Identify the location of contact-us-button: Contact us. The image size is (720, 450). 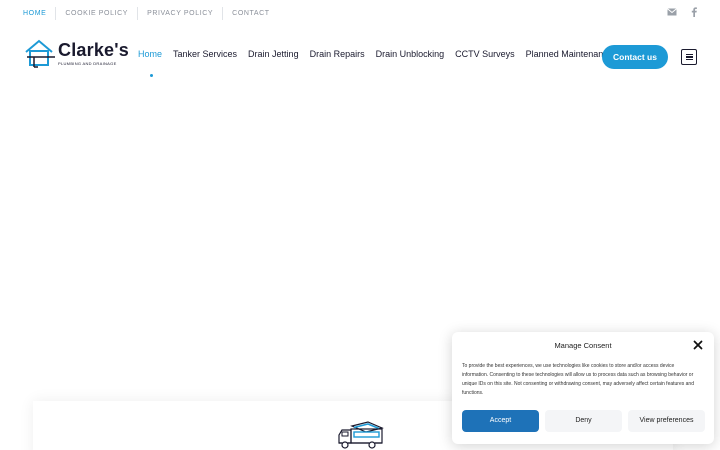
(635, 57).